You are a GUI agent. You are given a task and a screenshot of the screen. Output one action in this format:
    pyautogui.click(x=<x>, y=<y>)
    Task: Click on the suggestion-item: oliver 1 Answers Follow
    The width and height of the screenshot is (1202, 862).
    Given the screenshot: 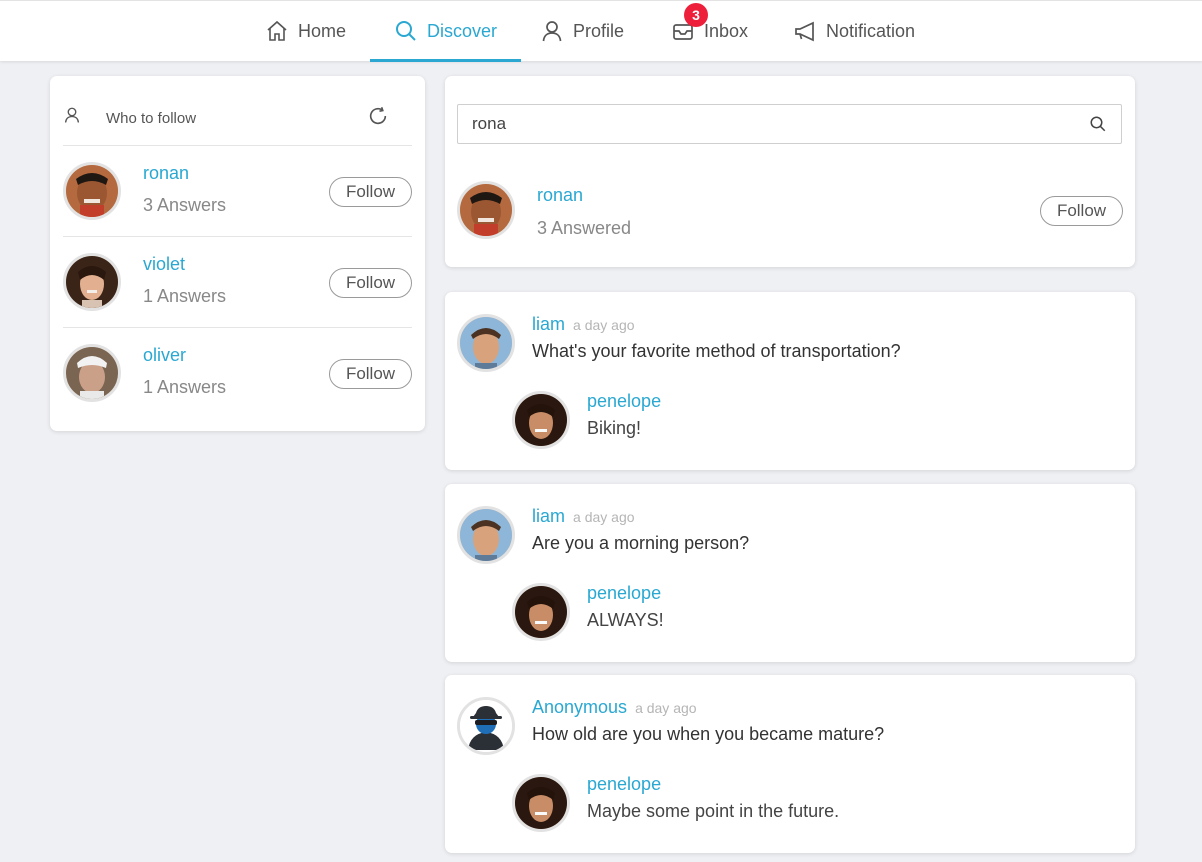 What is the action you would take?
    pyautogui.click(x=237, y=373)
    